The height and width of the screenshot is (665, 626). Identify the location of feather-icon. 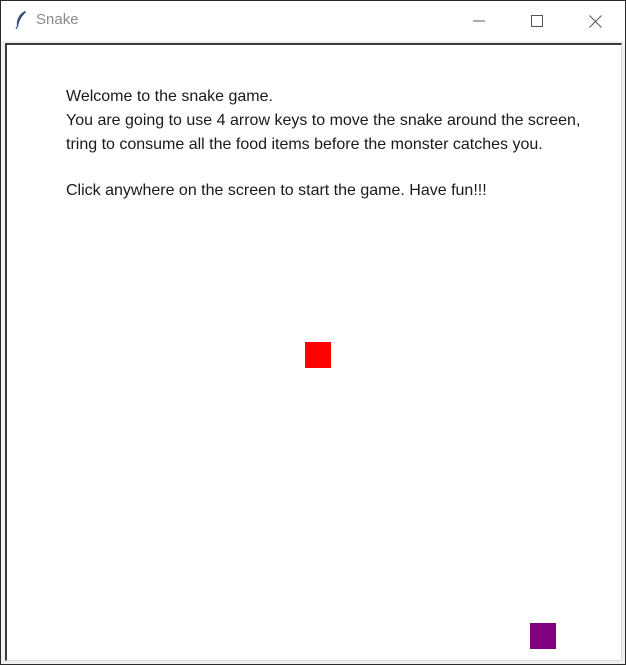
(20, 20).